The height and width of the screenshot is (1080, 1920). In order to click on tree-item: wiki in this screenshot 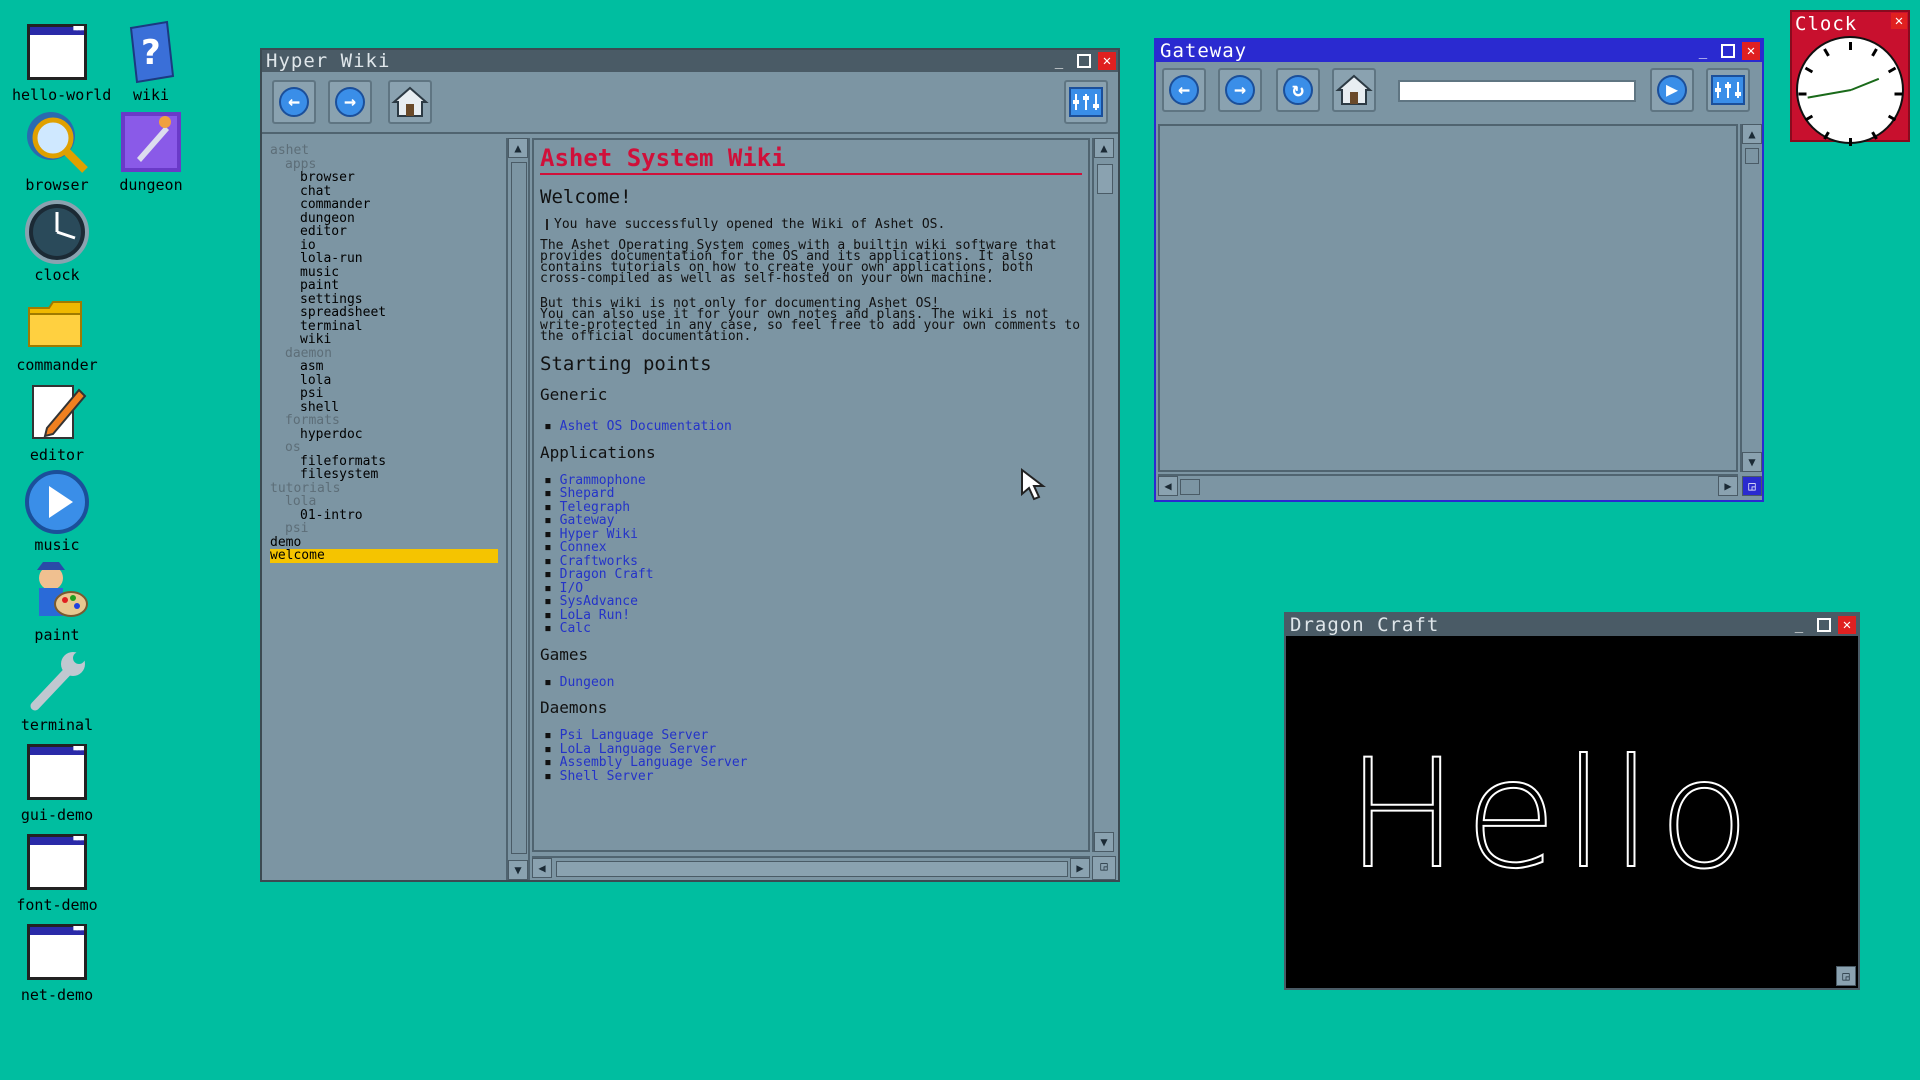, I will do `click(384, 340)`.